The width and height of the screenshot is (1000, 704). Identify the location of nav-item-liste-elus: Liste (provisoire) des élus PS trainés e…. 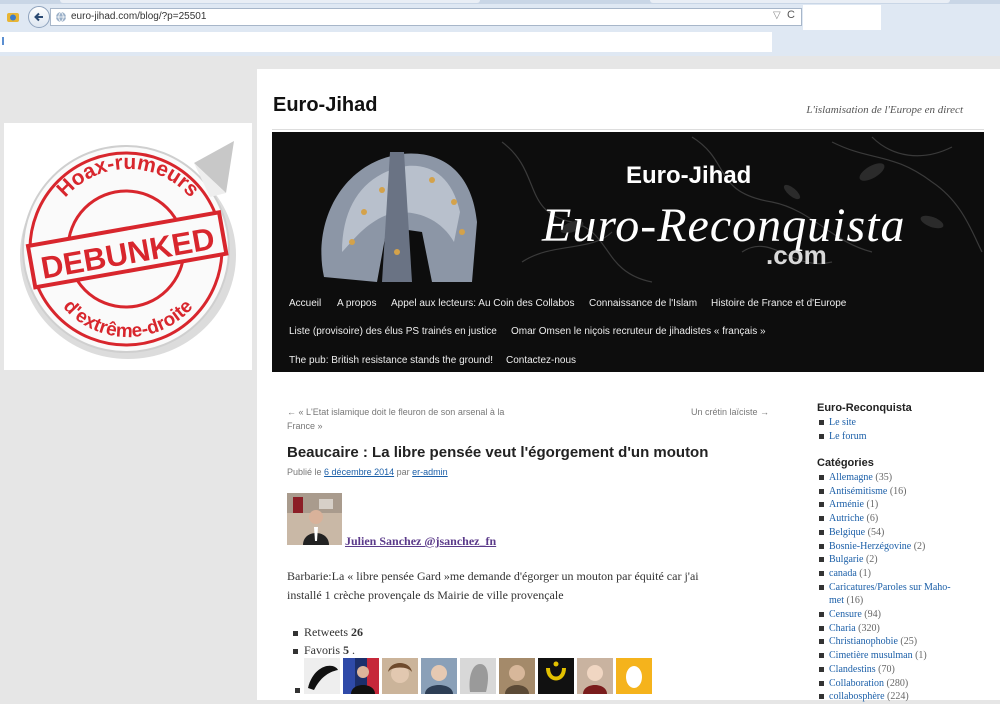
(393, 331).